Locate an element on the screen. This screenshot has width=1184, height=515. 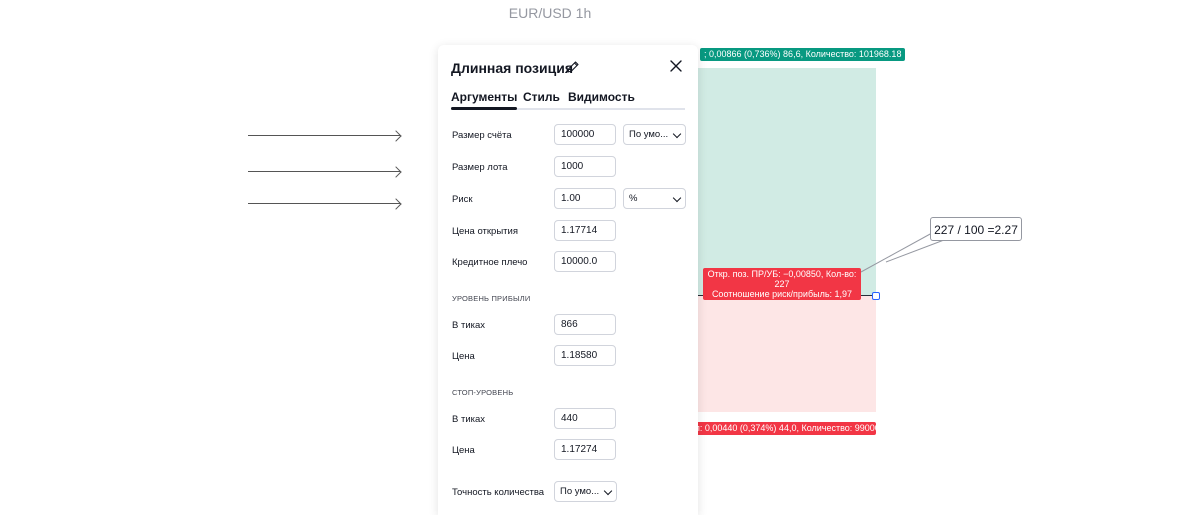
dialog-tabs: Аргументы Стиль Видимость is located at coordinates (568, 100).